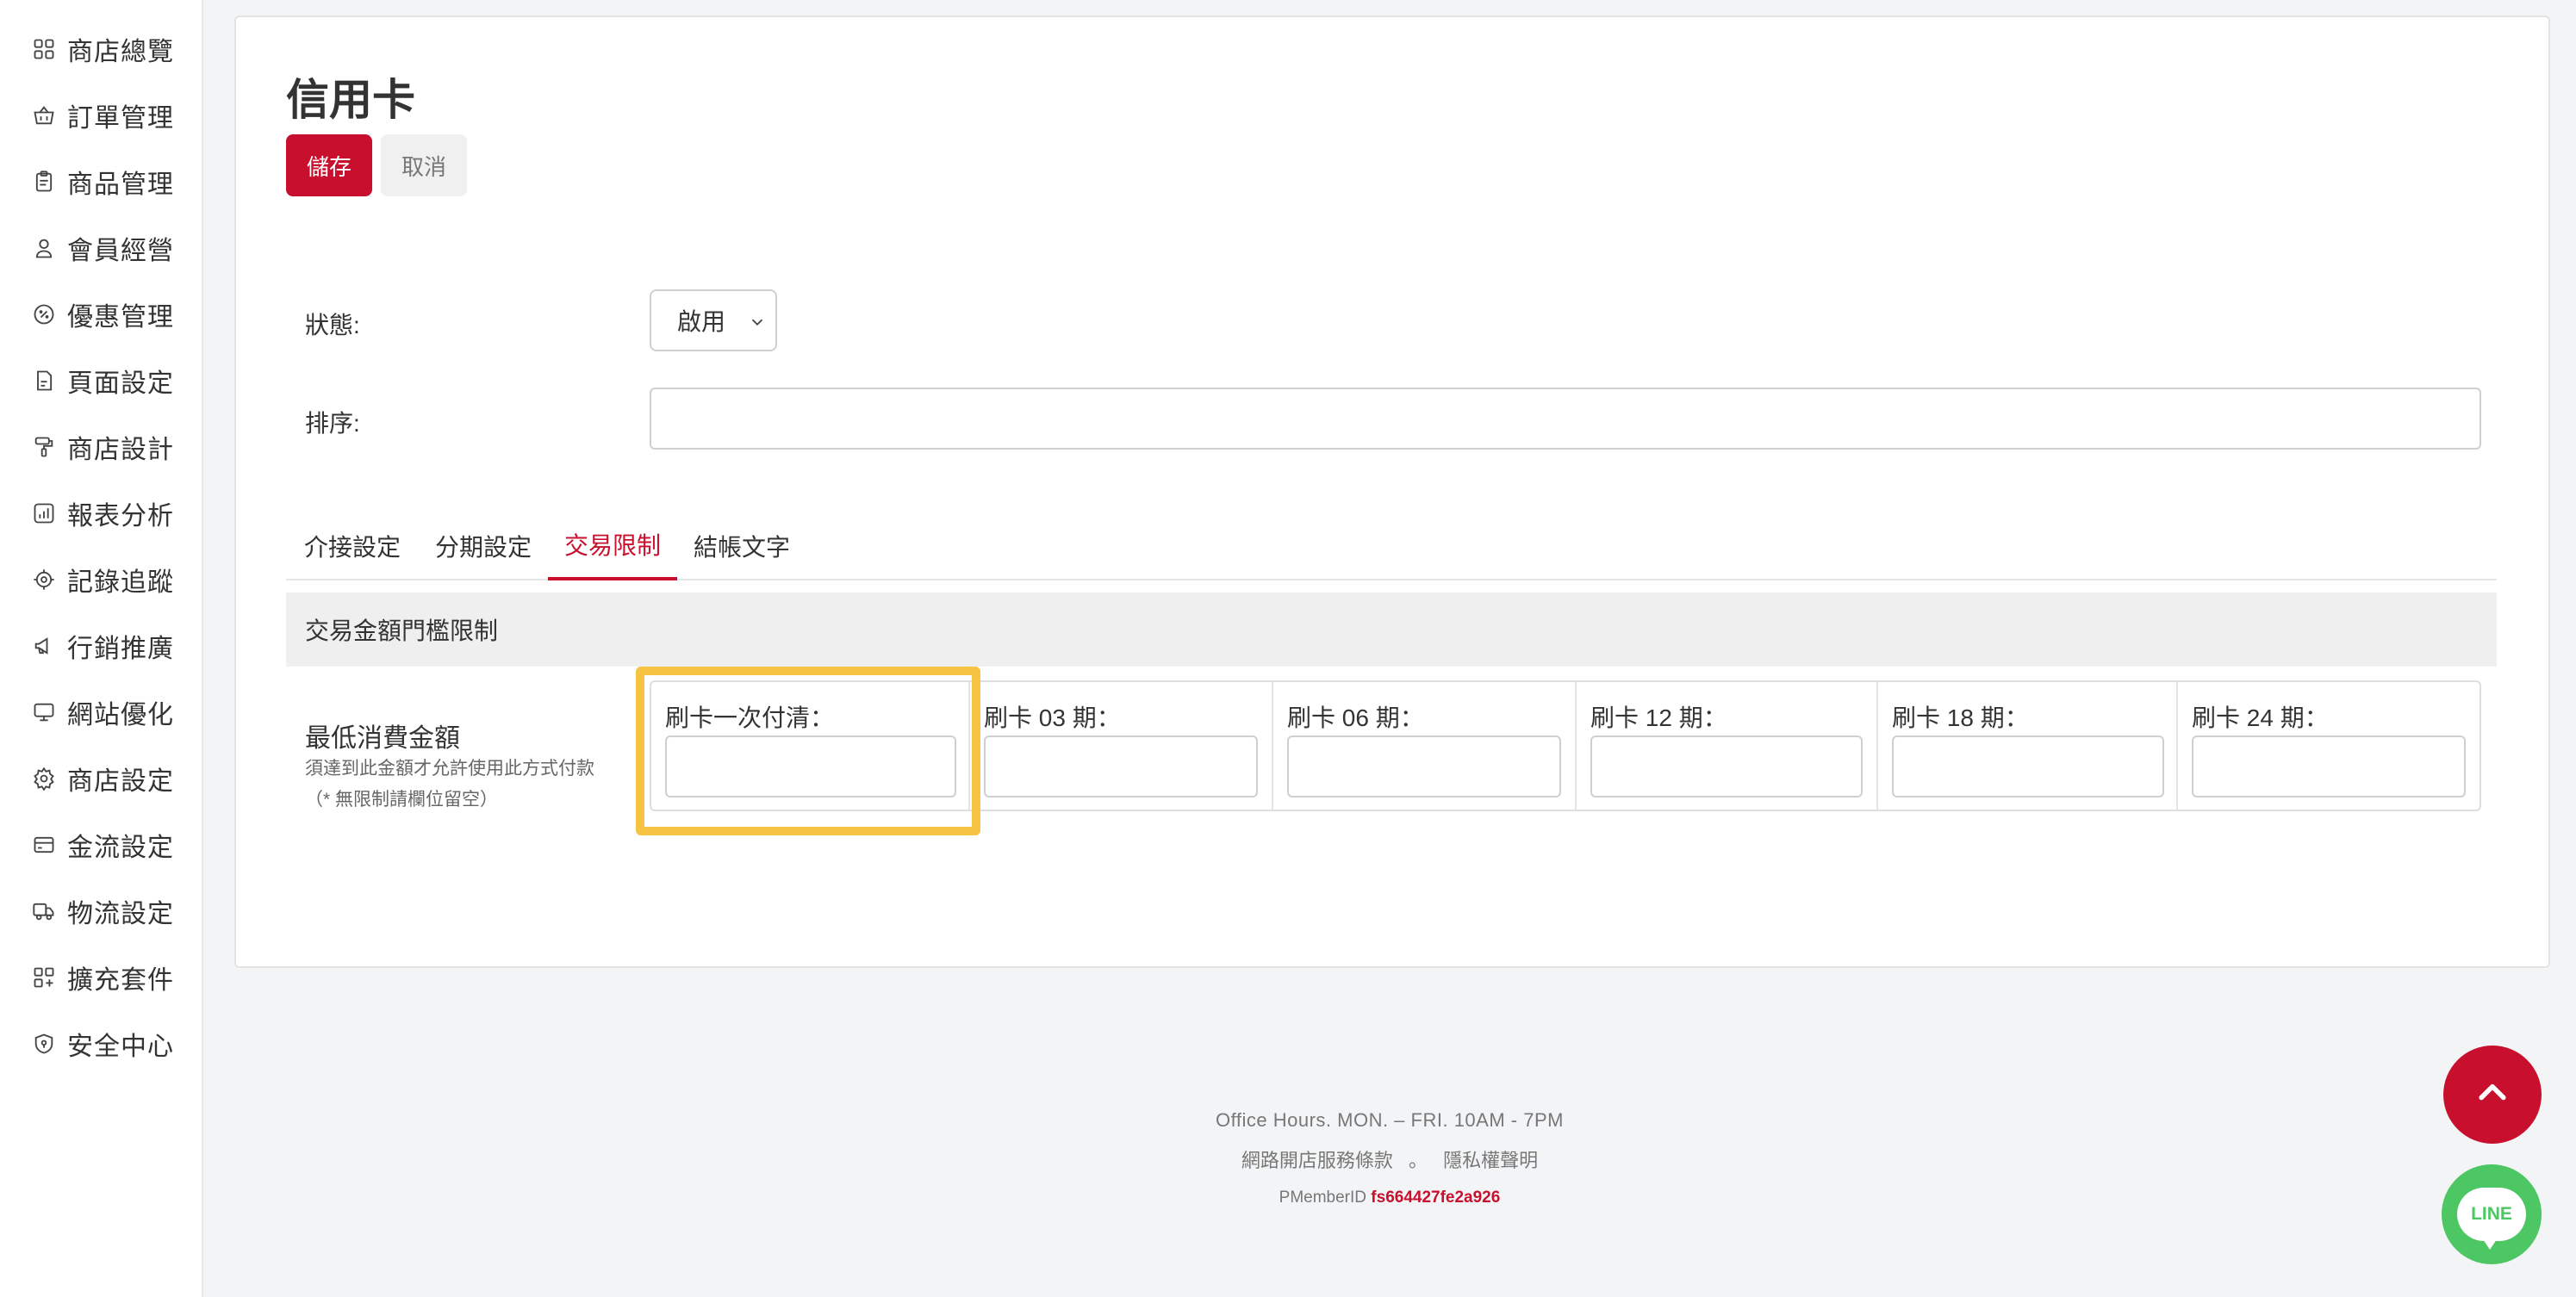 The height and width of the screenshot is (1297, 2576). Describe the element at coordinates (2329, 766) in the screenshot. I see `installment-24-min-input` at that location.